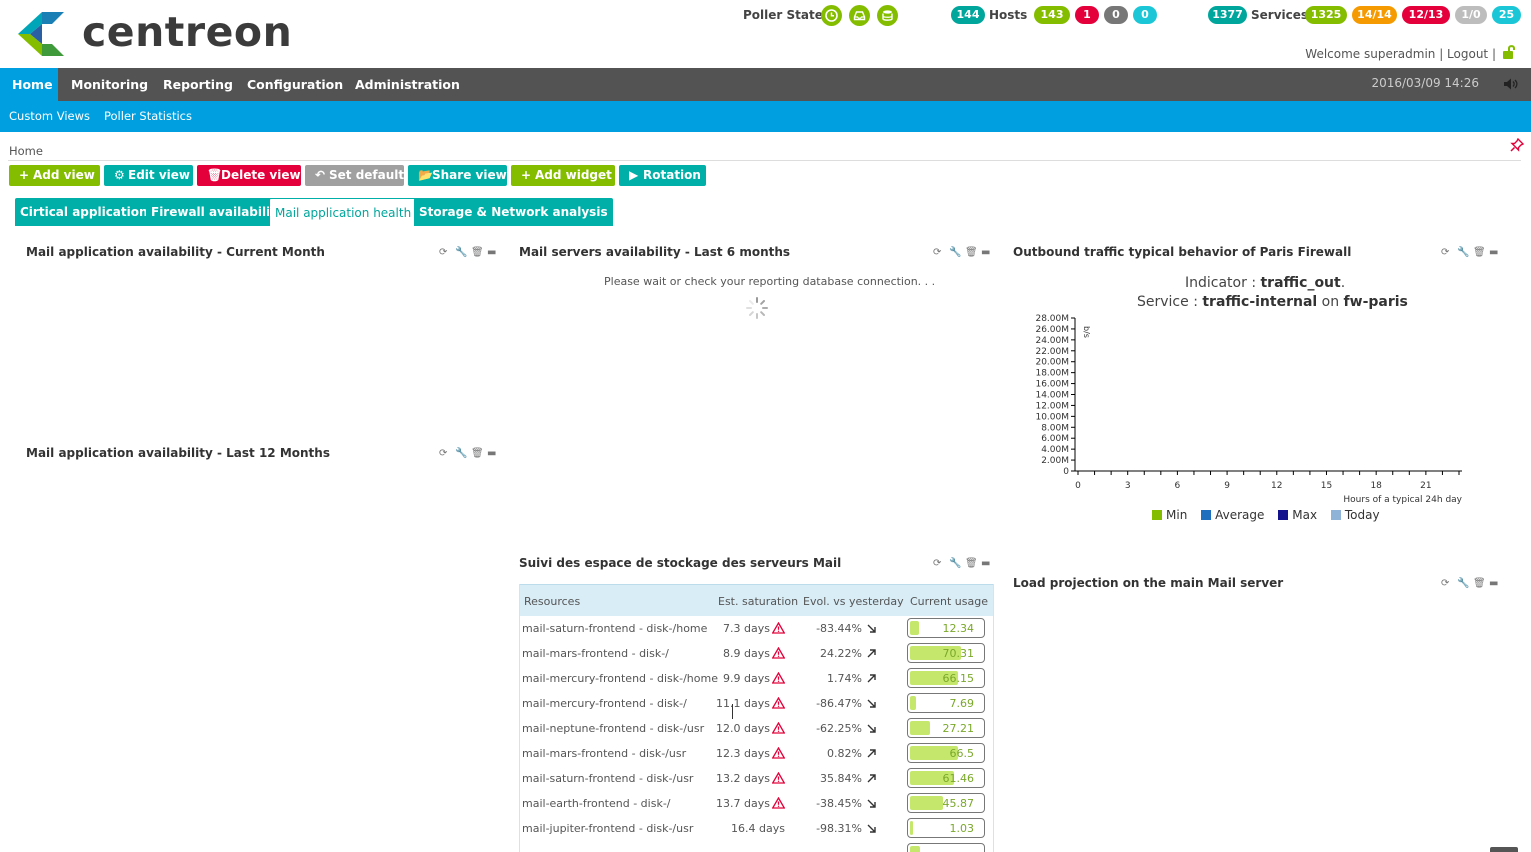  Describe the element at coordinates (859, 15) in the screenshot. I see `poller-inbox-icon` at that location.